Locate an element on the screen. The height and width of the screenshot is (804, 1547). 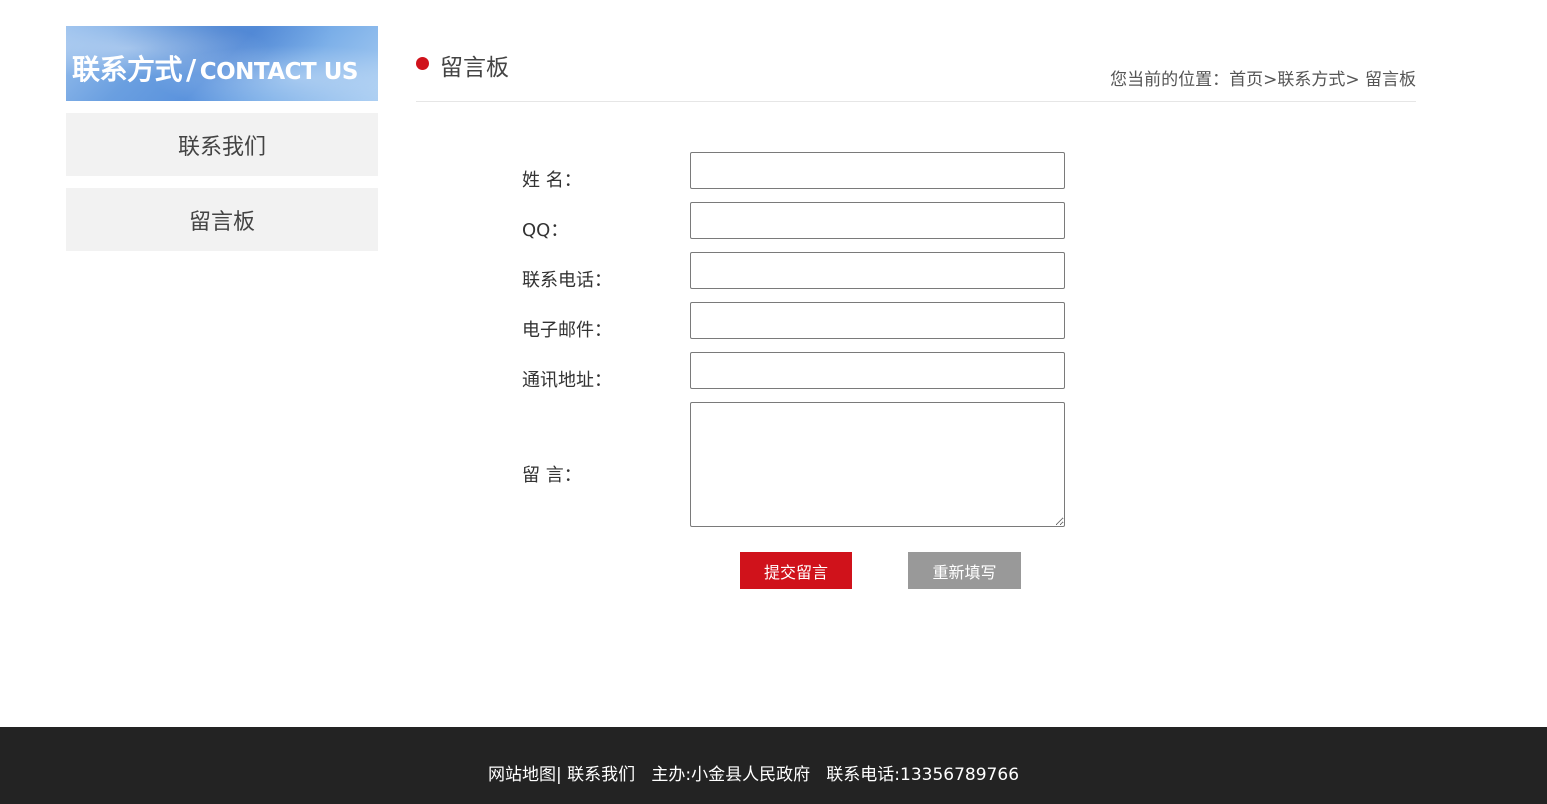
email-field is located at coordinates (877, 320).